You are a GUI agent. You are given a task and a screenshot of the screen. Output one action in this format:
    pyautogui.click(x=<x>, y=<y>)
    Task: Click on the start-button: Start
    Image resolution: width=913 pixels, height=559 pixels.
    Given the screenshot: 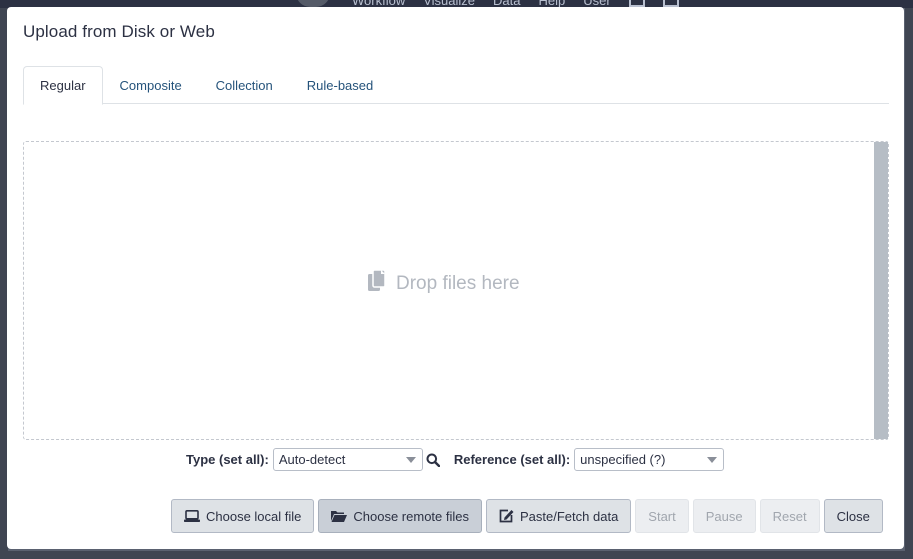 What is the action you would take?
    pyautogui.click(x=662, y=516)
    